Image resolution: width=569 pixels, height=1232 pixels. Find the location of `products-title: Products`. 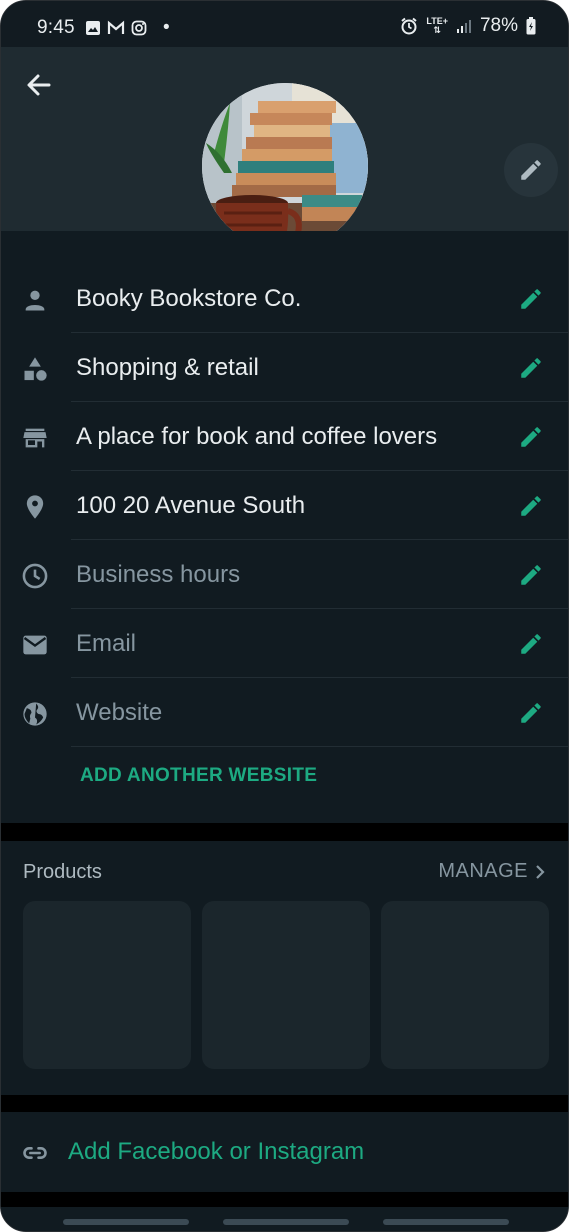

products-title: Products is located at coordinates (62, 872).